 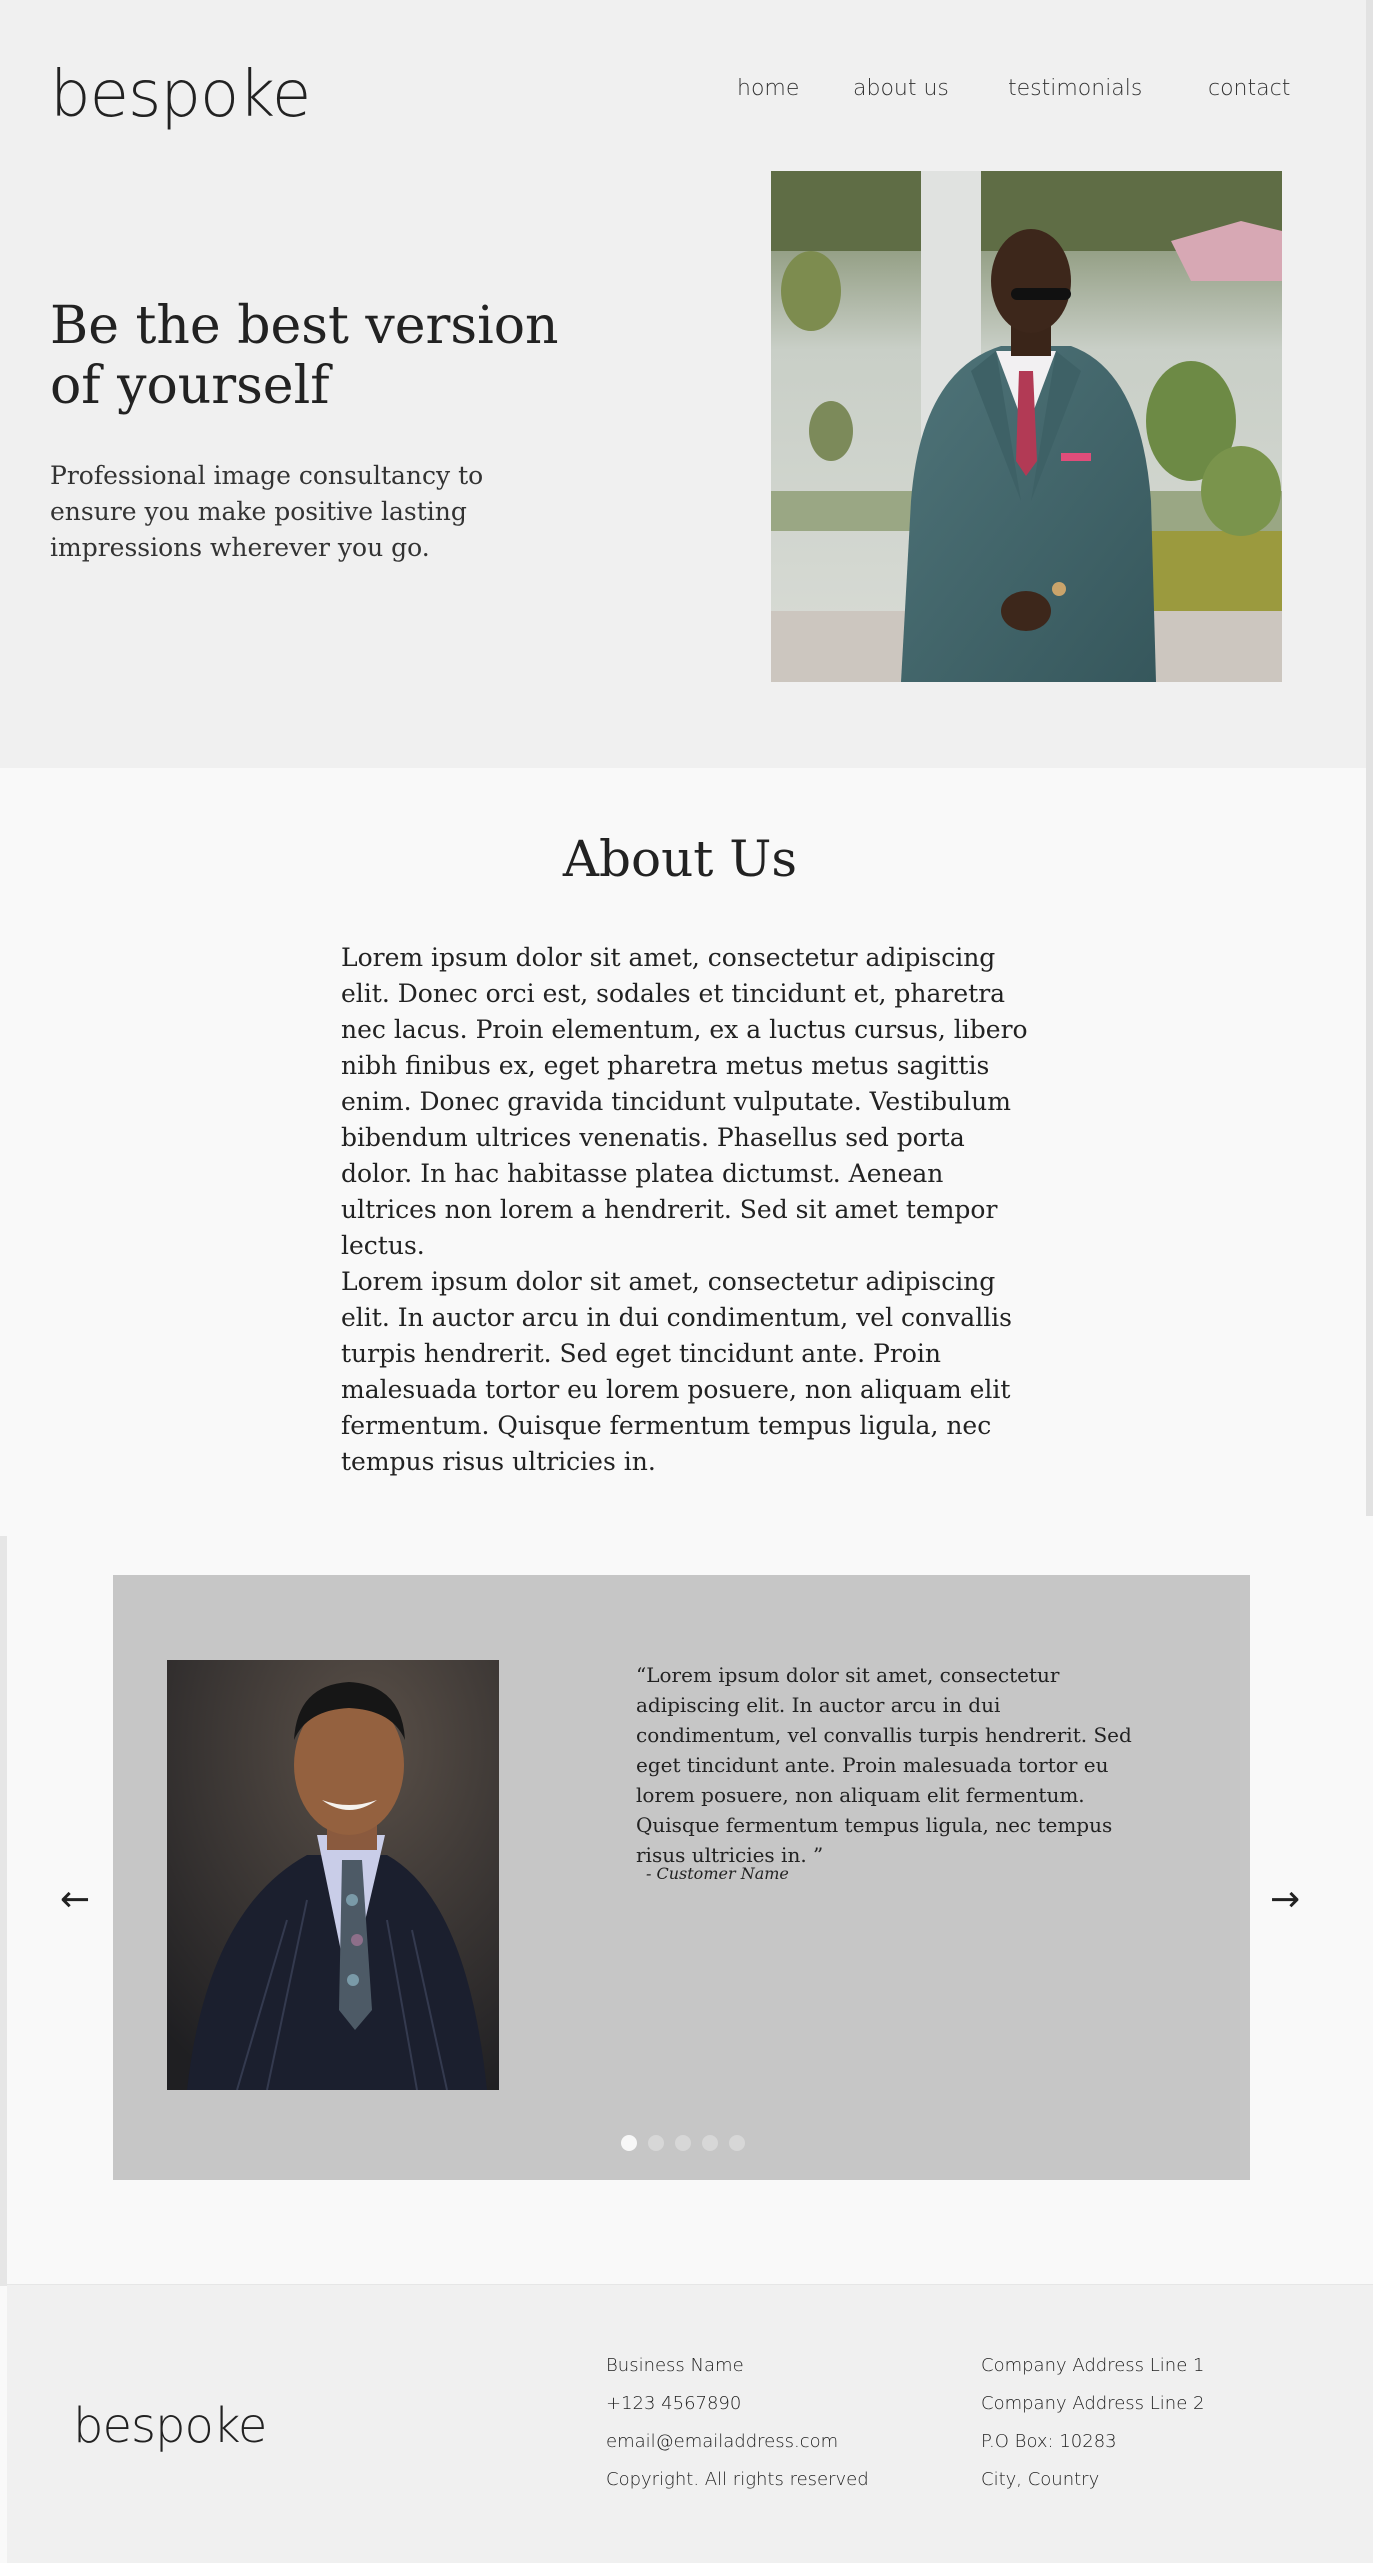 What do you see at coordinates (170, 2426) in the screenshot?
I see `footer-logo: bespoke` at bounding box center [170, 2426].